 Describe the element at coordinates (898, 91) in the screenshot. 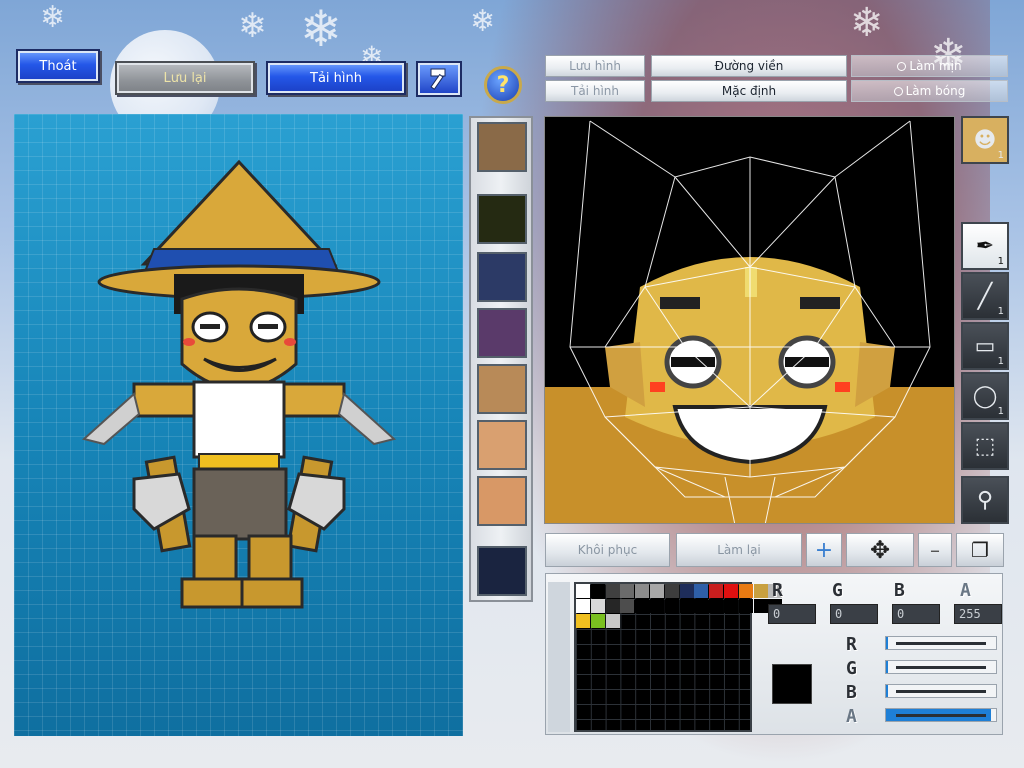

I see `shade-radio-icon` at that location.